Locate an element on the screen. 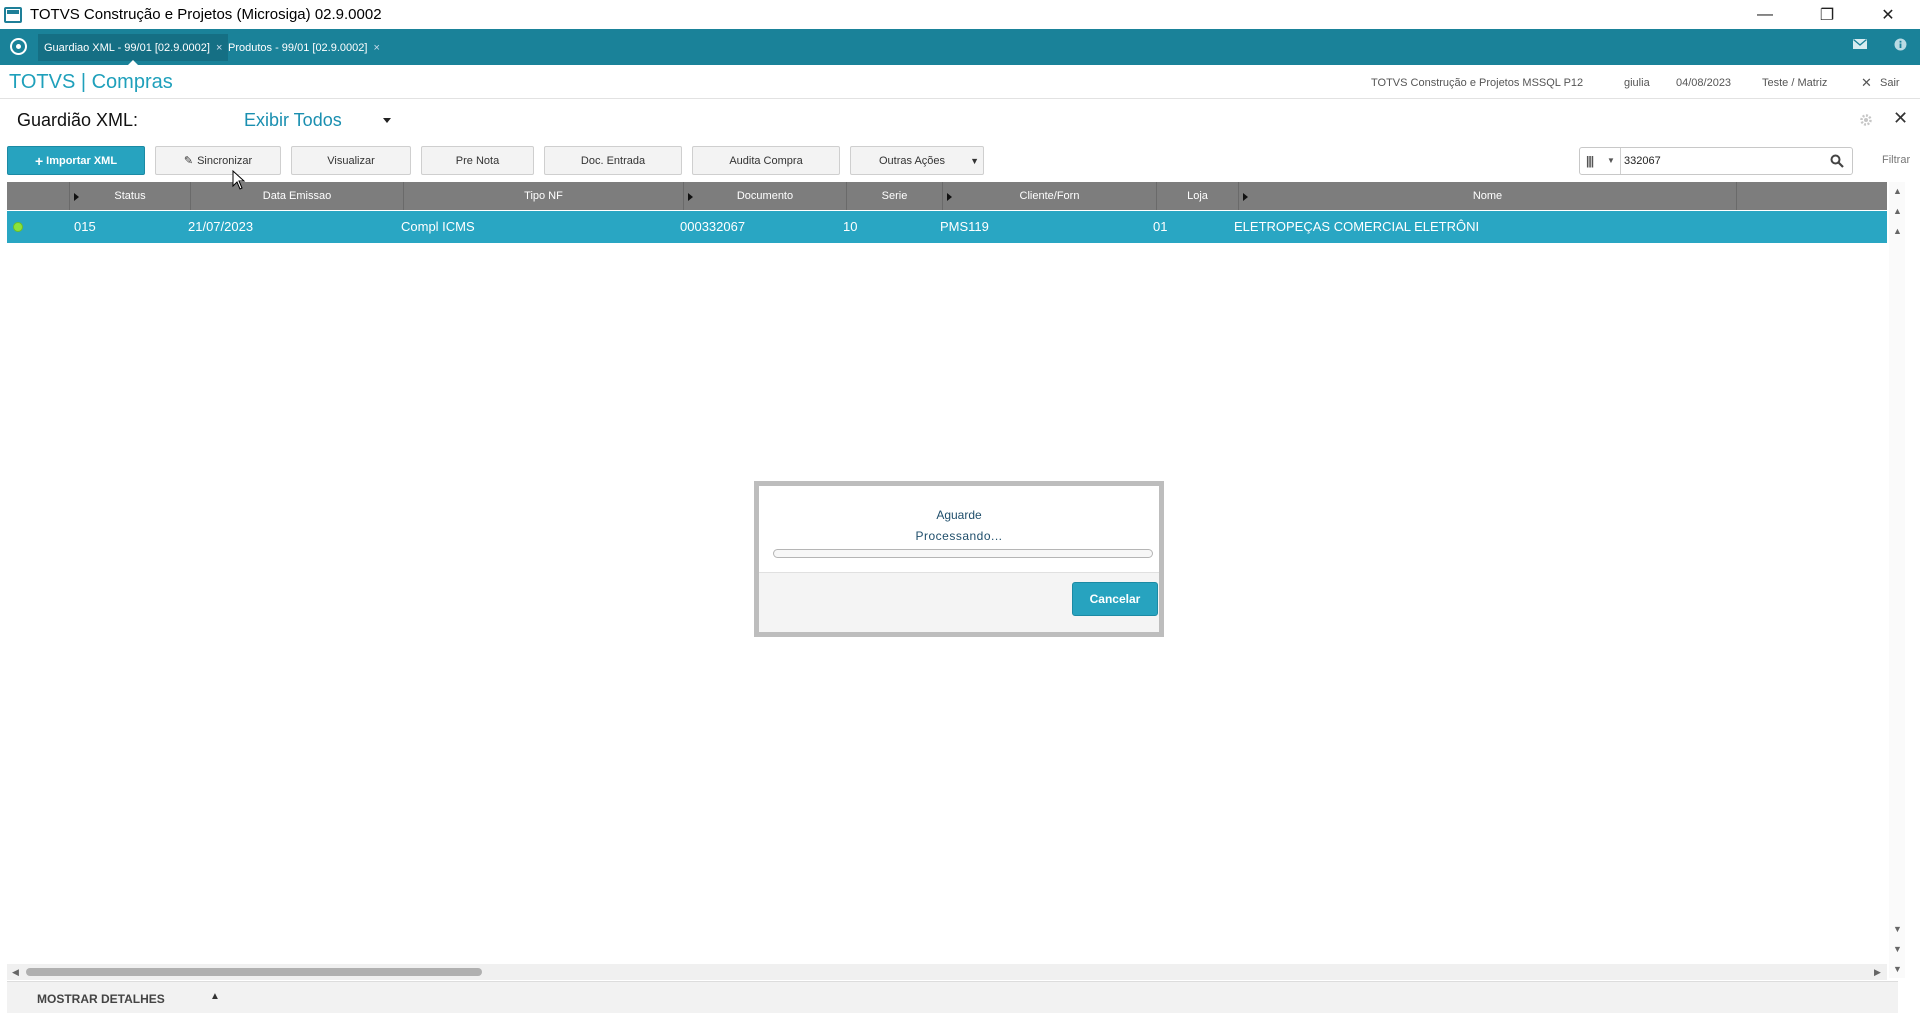 The width and height of the screenshot is (1920, 1022). scroll-page-up-icon: ▲ is located at coordinates (1897, 211).